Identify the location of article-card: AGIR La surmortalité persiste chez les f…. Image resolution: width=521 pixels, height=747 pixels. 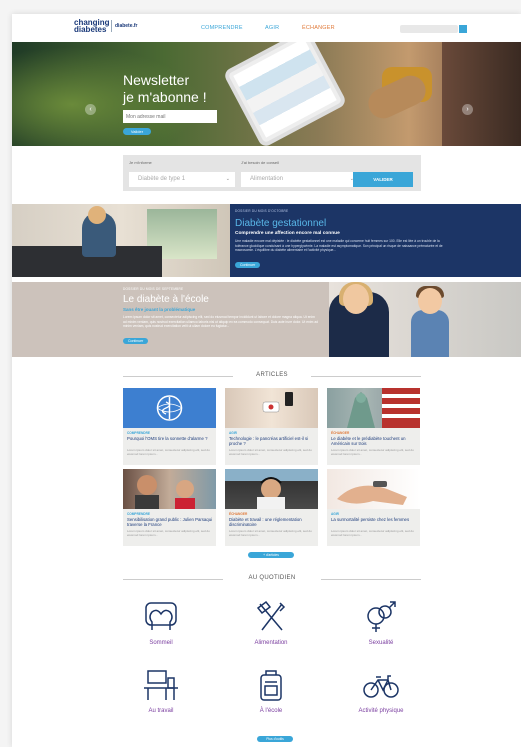
(373, 507).